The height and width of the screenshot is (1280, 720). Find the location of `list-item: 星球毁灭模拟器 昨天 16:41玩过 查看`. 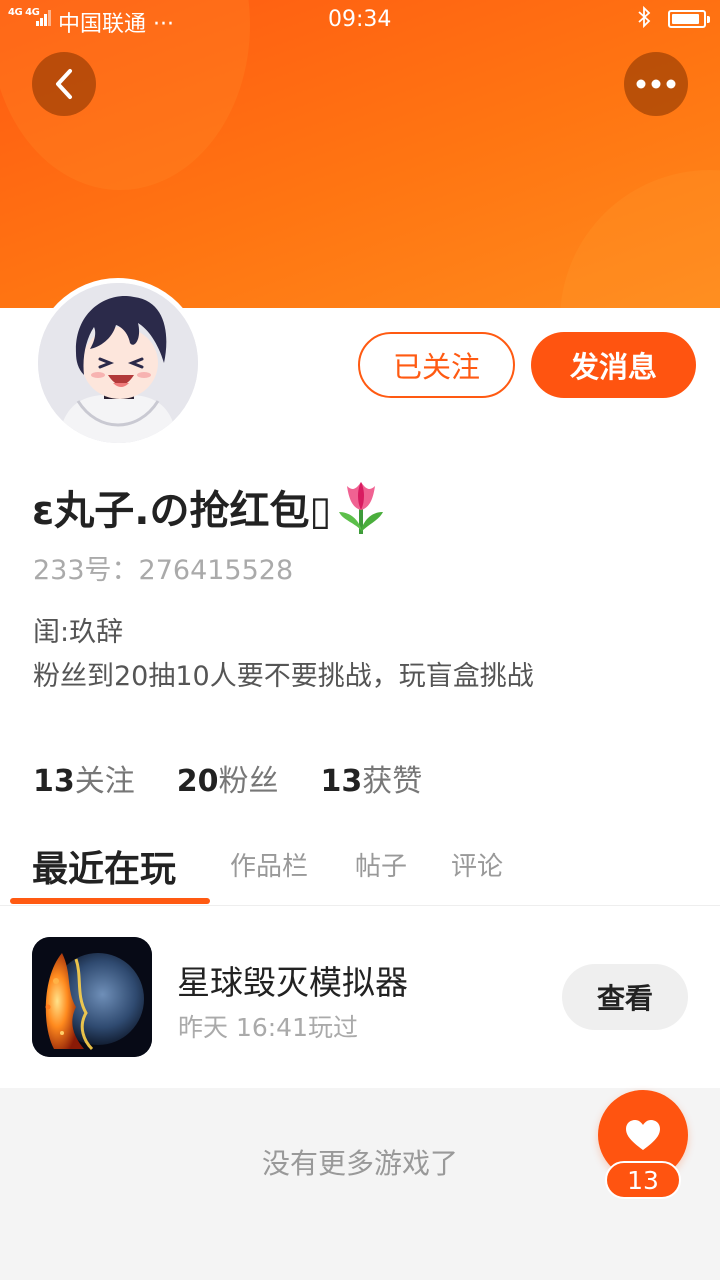

list-item: 星球毁灭模拟器 昨天 16:41玩过 查看 is located at coordinates (360, 997).